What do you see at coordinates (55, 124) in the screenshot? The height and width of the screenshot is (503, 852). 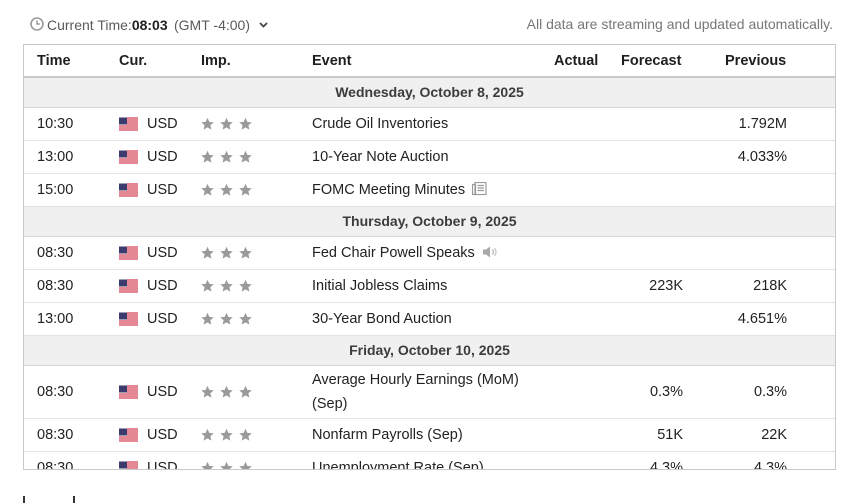 I see `event-time: 10:30` at bounding box center [55, 124].